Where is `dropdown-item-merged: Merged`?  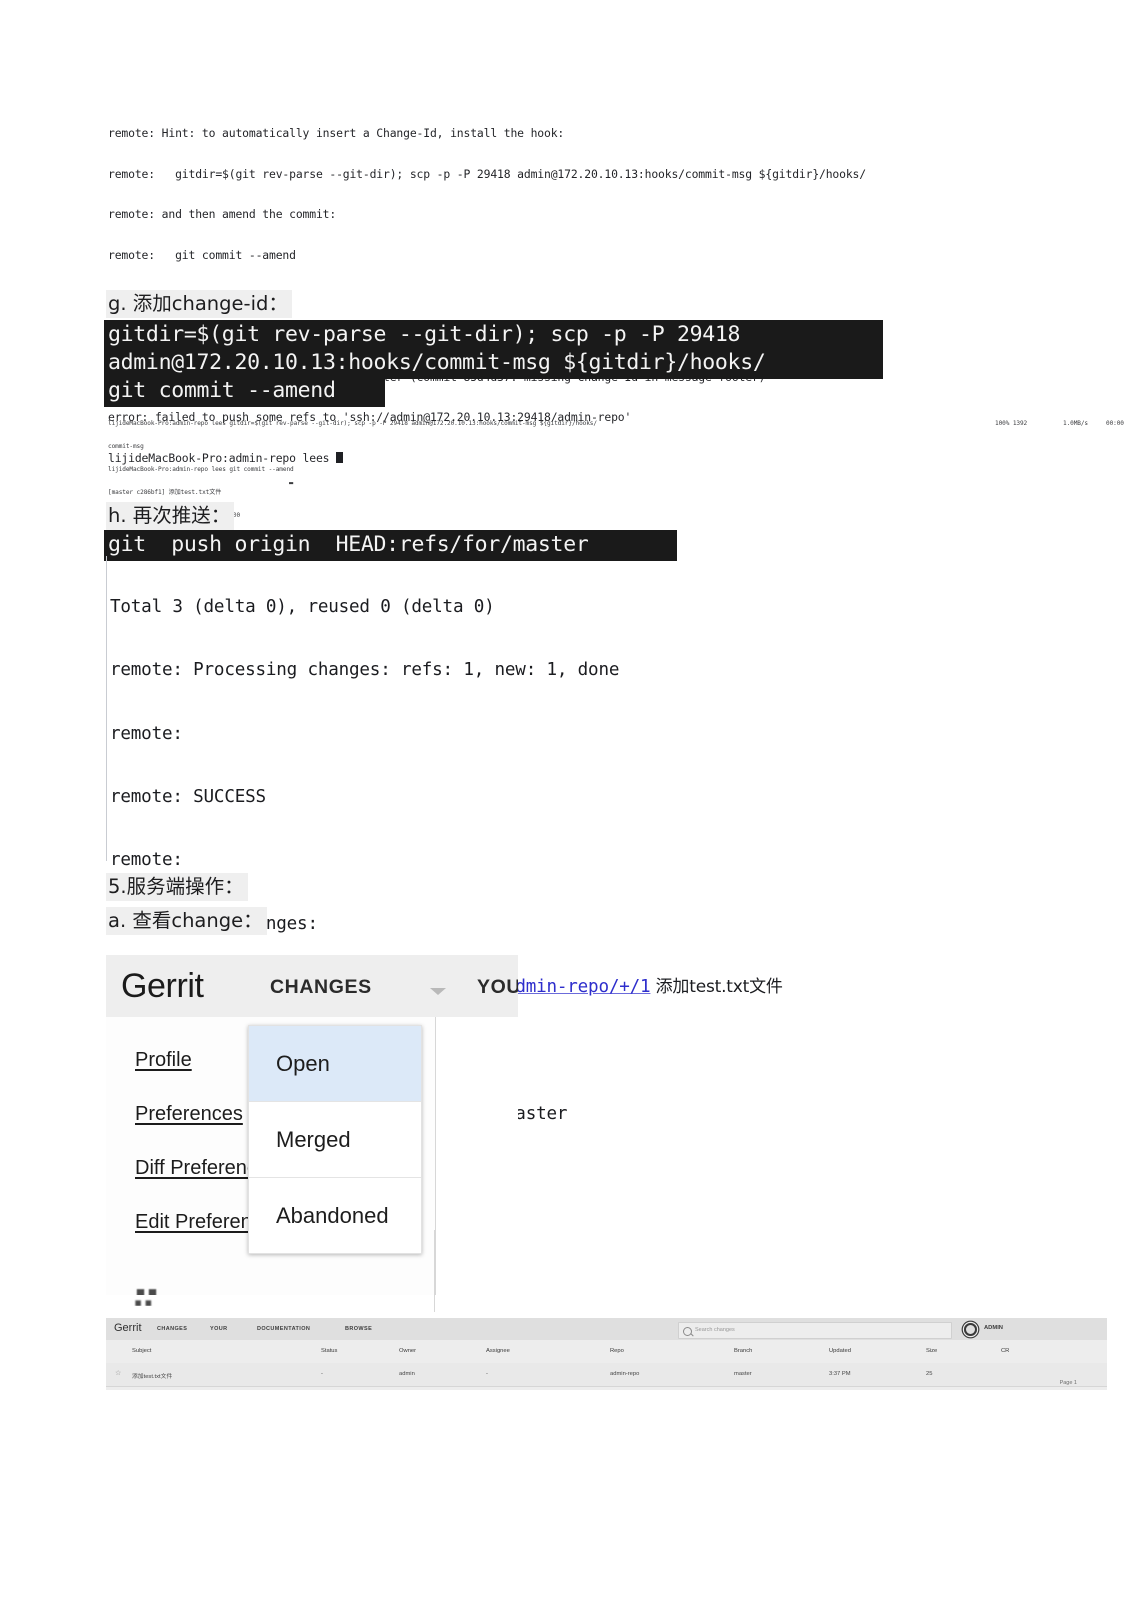
dropdown-item-merged: Merged is located at coordinates (335, 1140).